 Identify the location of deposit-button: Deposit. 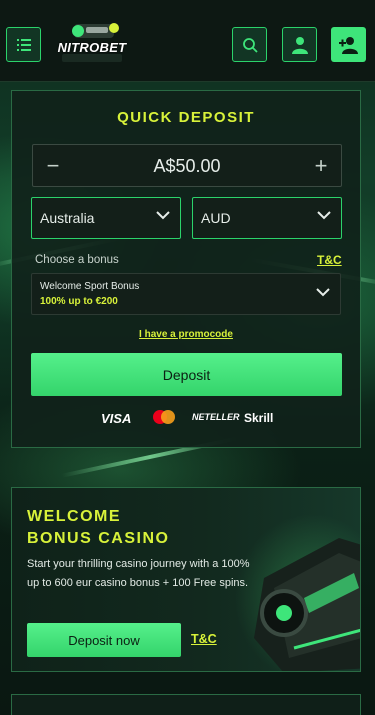
(186, 374).